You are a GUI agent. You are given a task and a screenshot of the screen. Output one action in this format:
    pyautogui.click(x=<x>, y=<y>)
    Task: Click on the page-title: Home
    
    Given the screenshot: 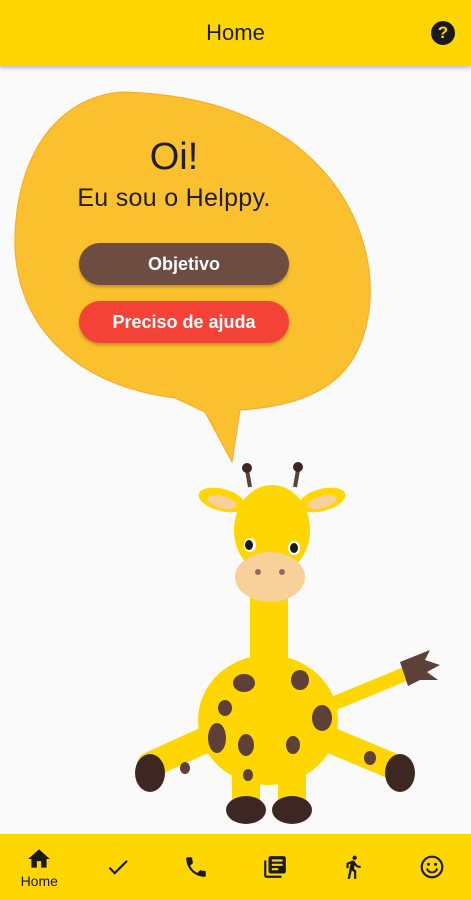 What is the action you would take?
    pyautogui.click(x=235, y=32)
    